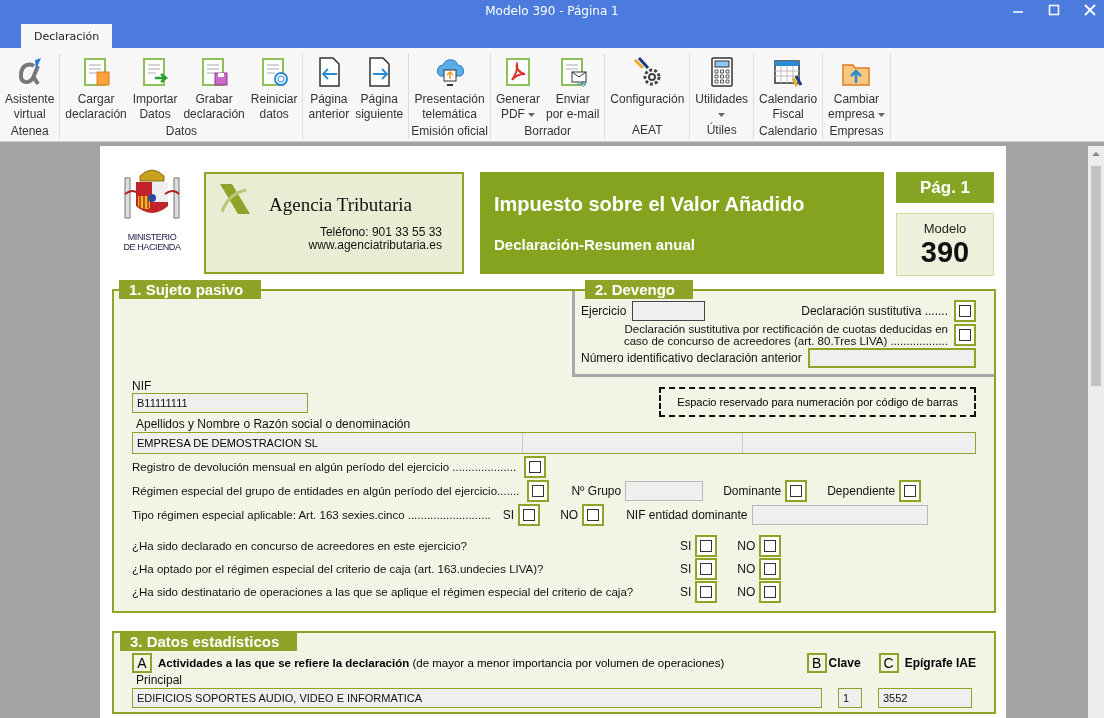 The width and height of the screenshot is (1104, 718). I want to click on field-label: Dominante, so click(752, 491).